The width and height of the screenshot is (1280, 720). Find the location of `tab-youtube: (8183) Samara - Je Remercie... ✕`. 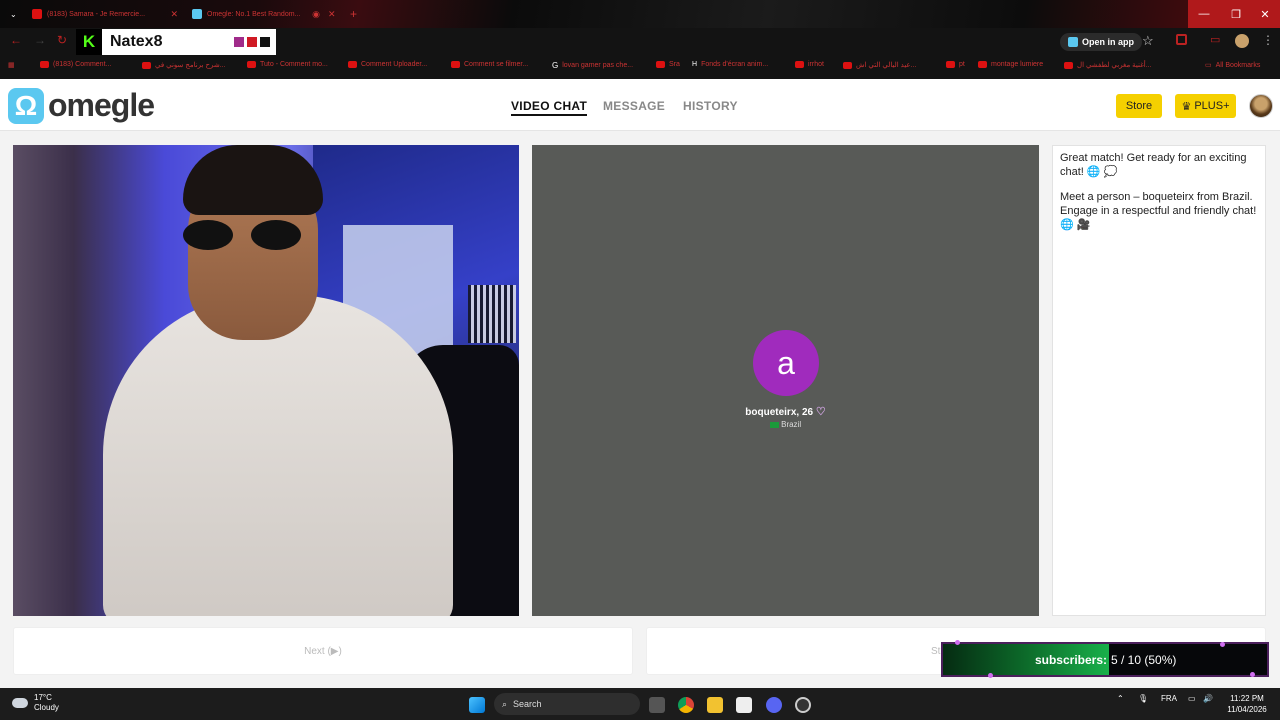

tab-youtube: (8183) Samara - Je Remercie... ✕ is located at coordinates (105, 14).